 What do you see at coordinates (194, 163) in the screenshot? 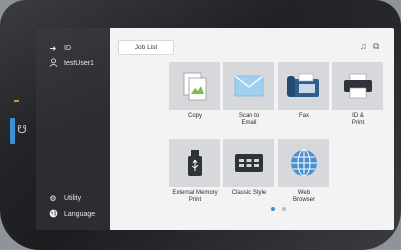
I see `usb-icon` at bounding box center [194, 163].